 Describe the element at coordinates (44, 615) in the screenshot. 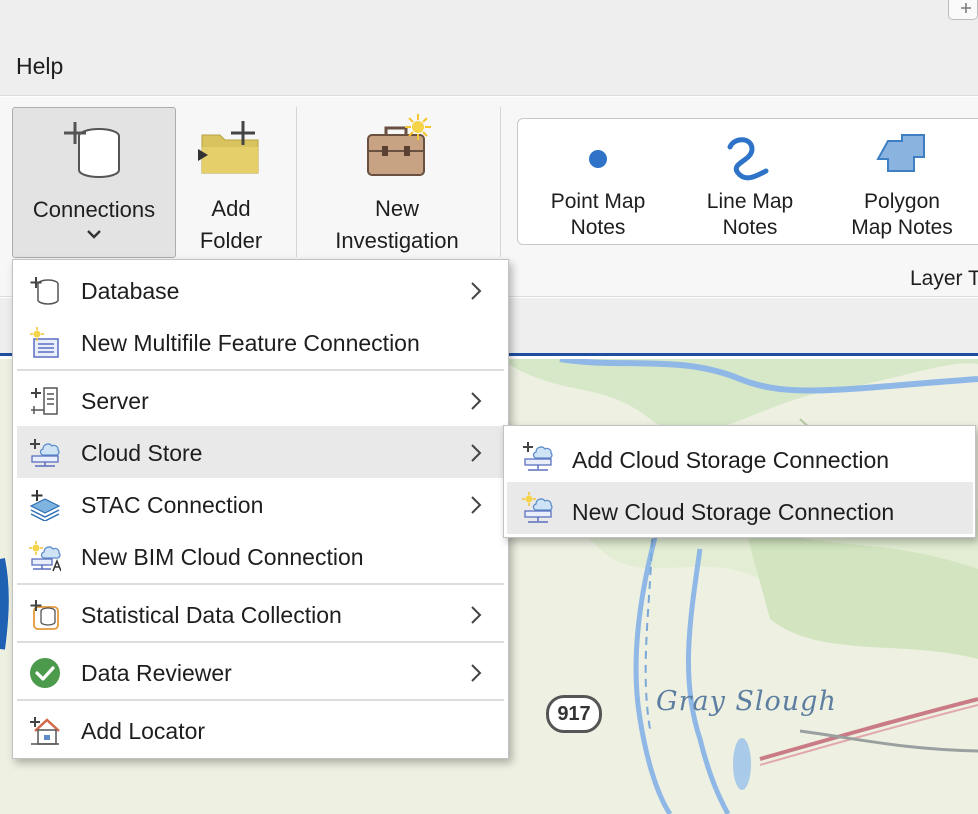

I see `statistical-data-icon` at that location.